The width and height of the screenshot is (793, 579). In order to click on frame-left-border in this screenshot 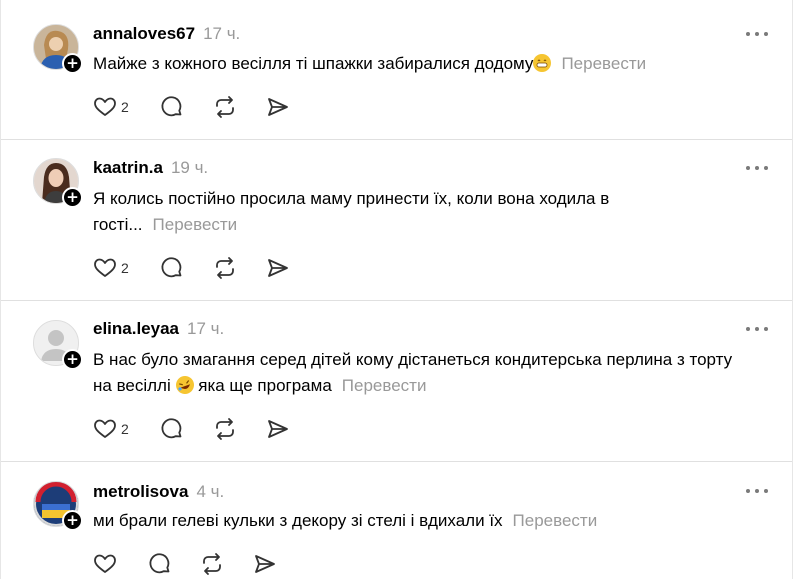, I will do `click(0, 289)`.